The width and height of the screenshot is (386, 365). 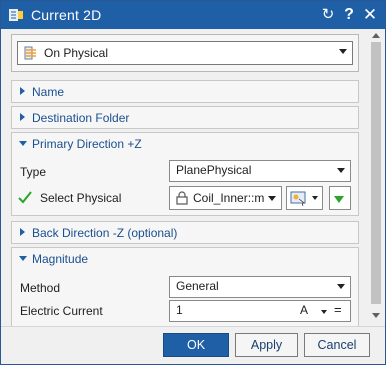 What do you see at coordinates (376, 315) in the screenshot?
I see `scroll-down-icon` at bounding box center [376, 315].